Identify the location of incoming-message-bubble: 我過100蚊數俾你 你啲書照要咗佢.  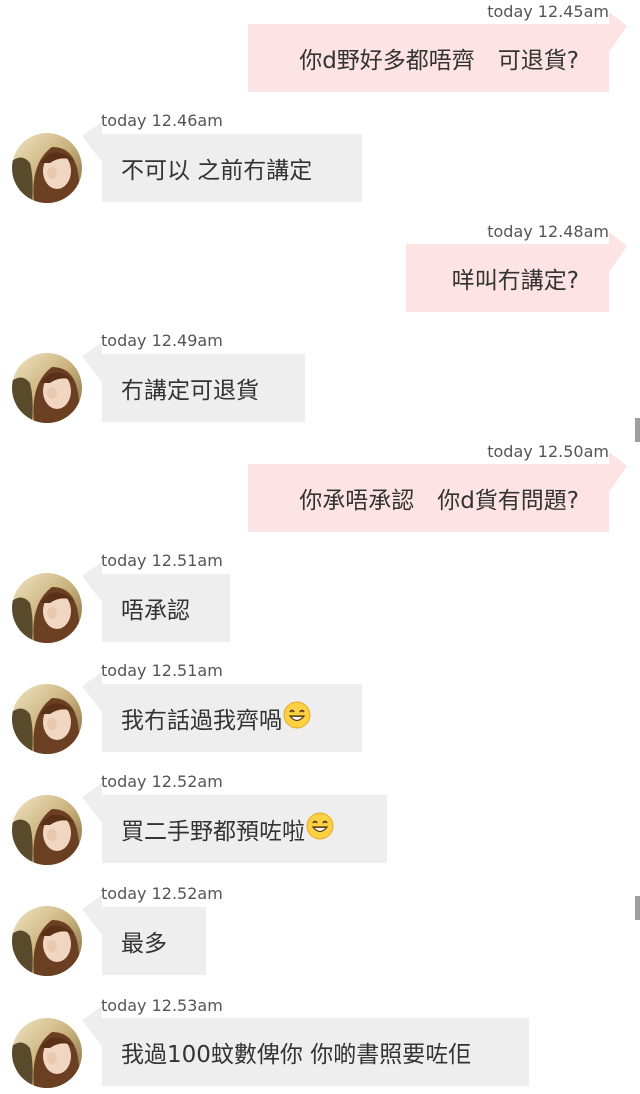
(305, 1046).